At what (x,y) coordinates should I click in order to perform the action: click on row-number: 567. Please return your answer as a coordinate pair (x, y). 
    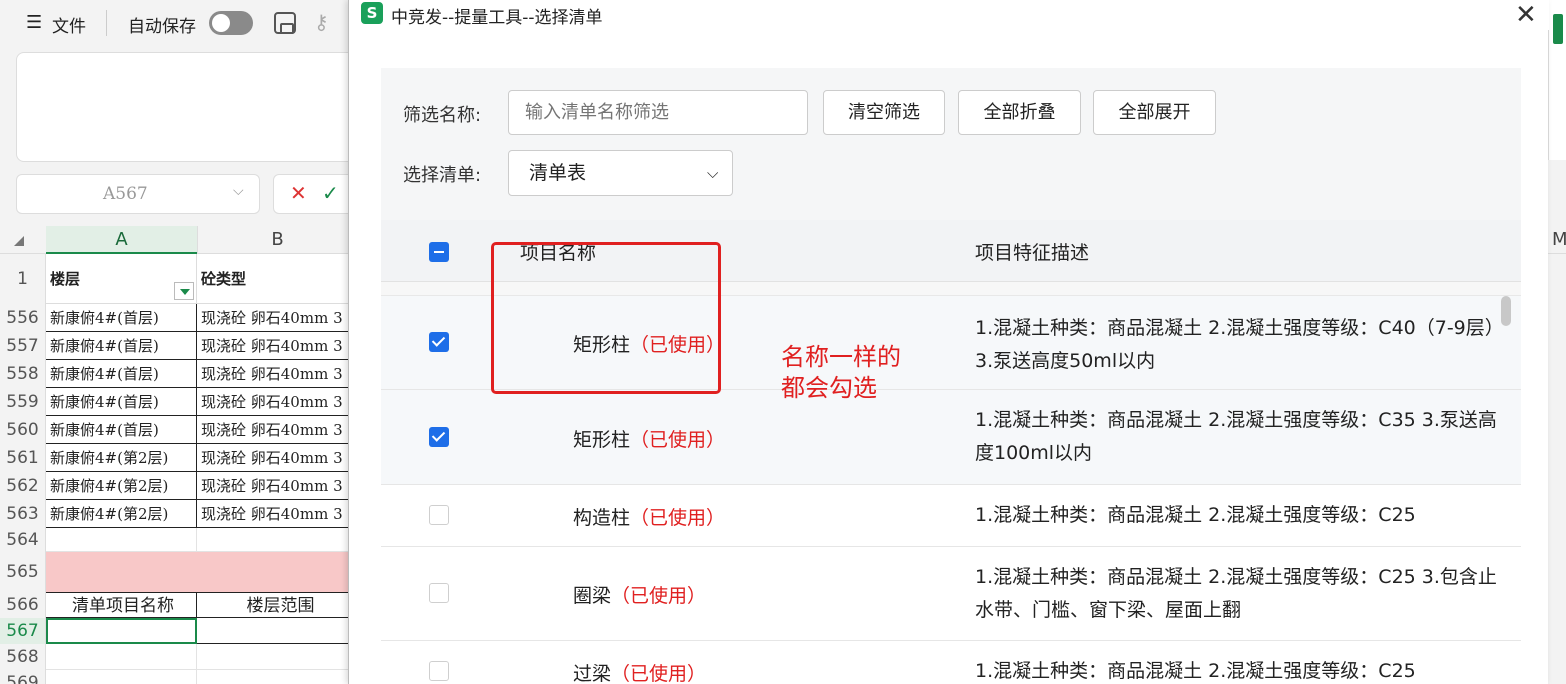
    Looking at the image, I should click on (23, 631).